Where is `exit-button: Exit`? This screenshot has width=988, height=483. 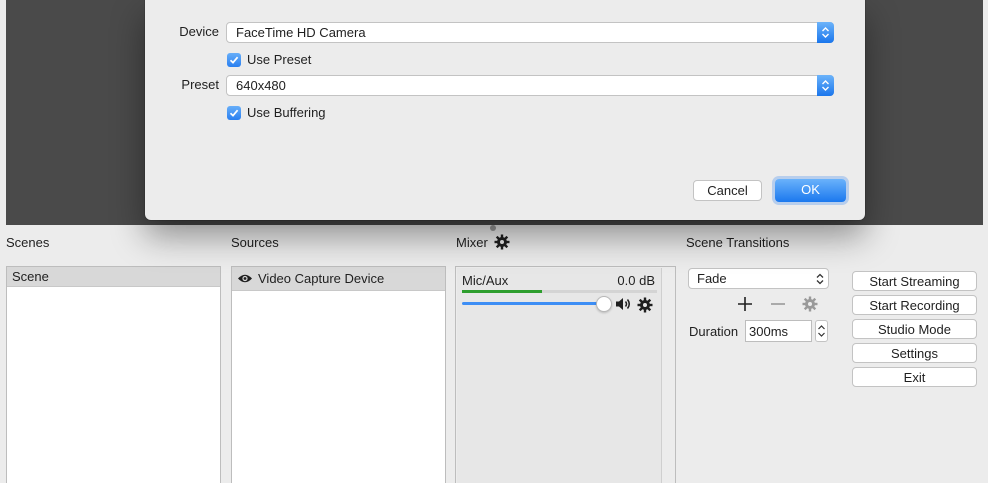 exit-button: Exit is located at coordinates (914, 377).